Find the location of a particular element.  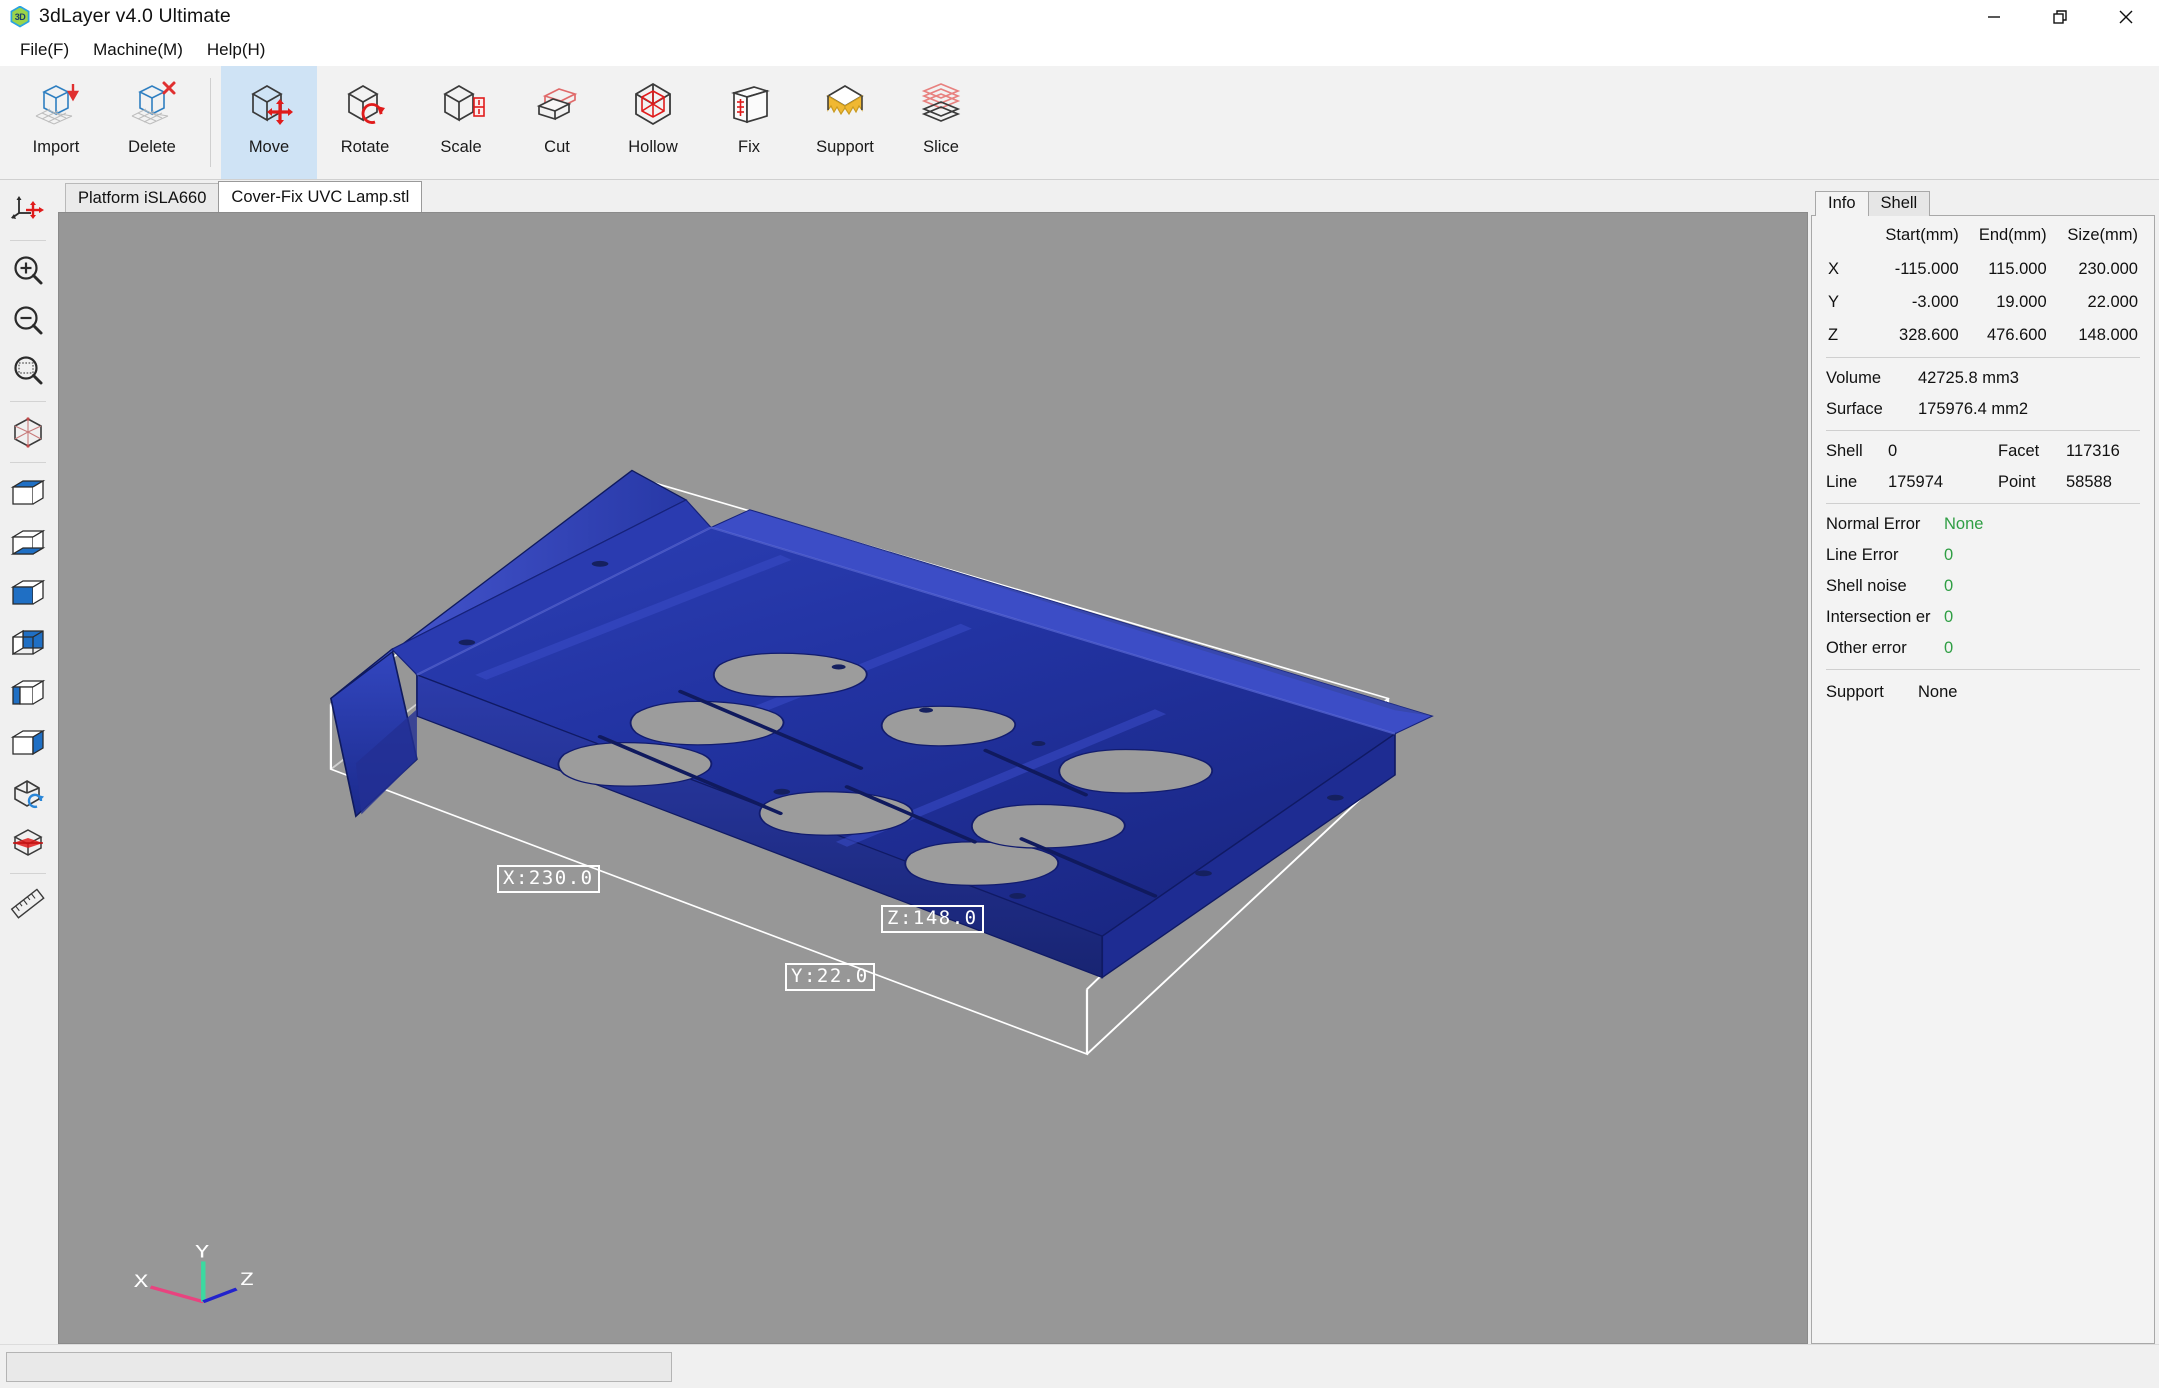

maximize-button is located at coordinates (2060, 17).